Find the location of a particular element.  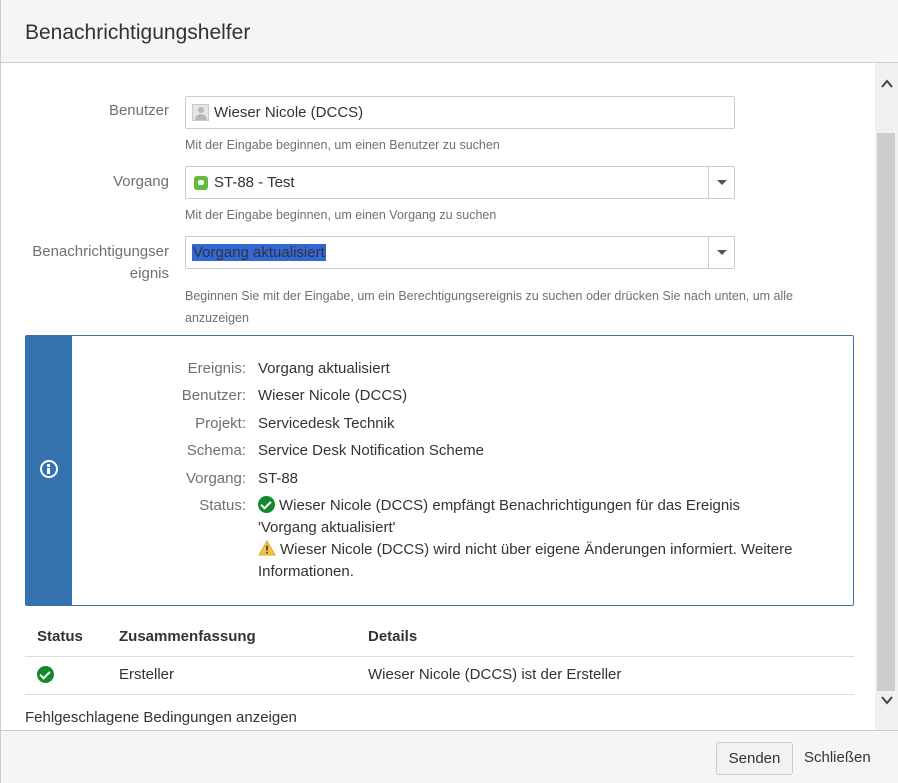

vertical-scrollbar is located at coordinates (886, 396).